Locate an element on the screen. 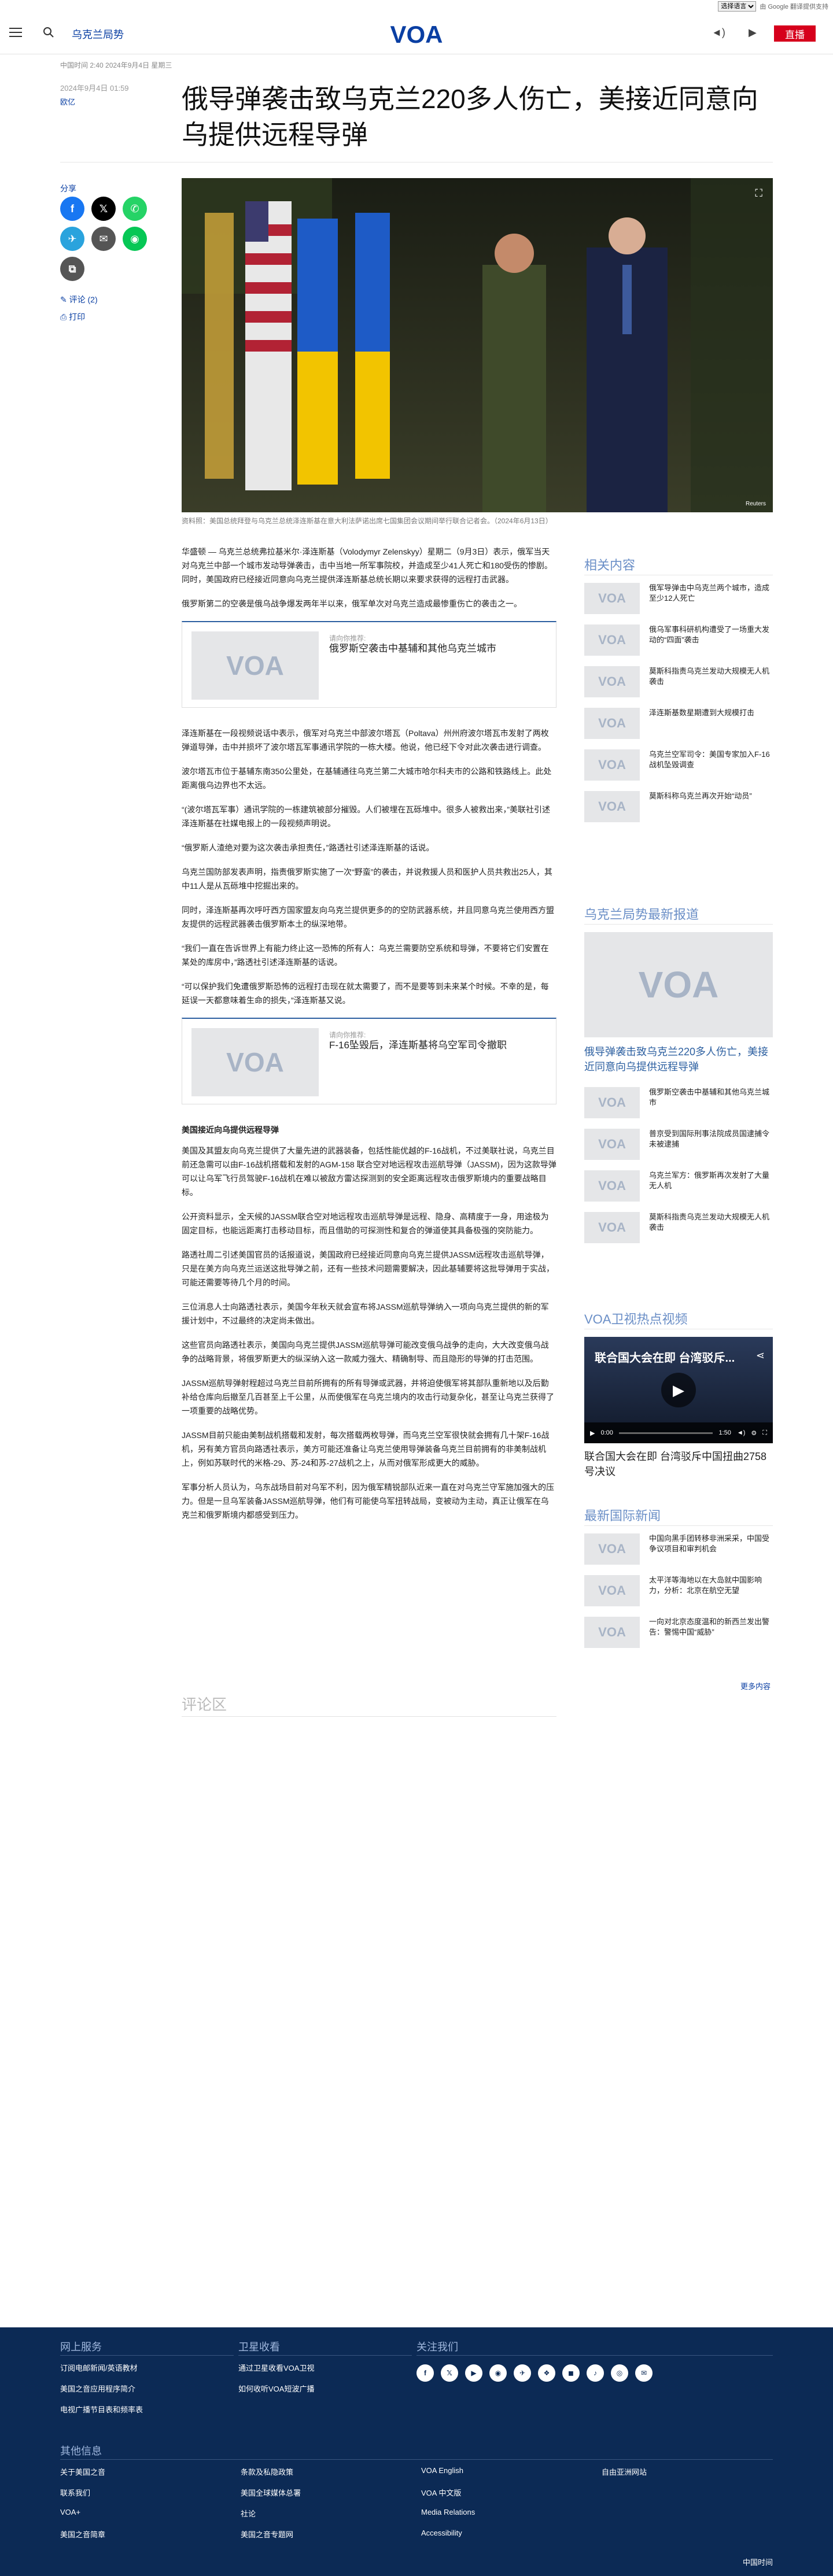 The height and width of the screenshot is (2576, 833). x-icon: 𝕏 is located at coordinates (449, 2373).